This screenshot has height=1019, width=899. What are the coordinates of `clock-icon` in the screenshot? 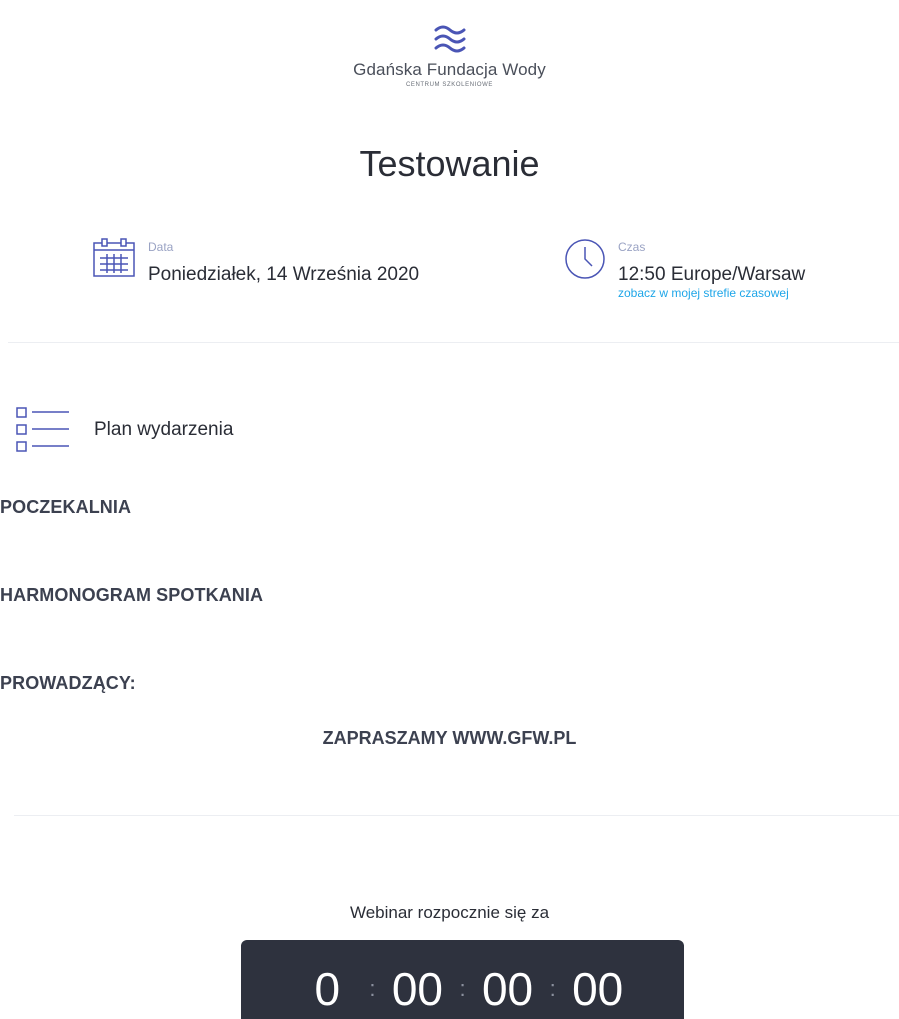 It's located at (585, 259).